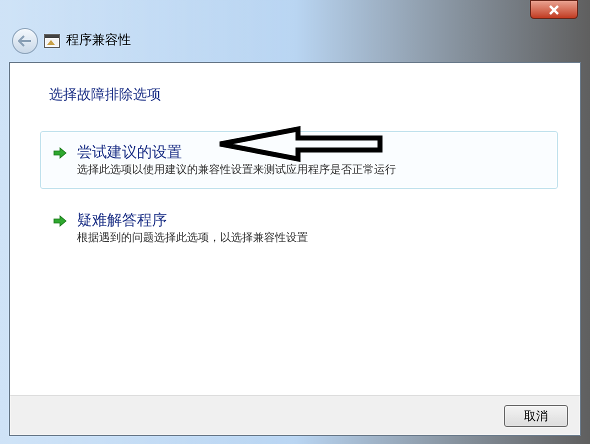 This screenshot has height=444, width=590. Describe the element at coordinates (25, 41) in the screenshot. I see `back-arrow-icon` at that location.